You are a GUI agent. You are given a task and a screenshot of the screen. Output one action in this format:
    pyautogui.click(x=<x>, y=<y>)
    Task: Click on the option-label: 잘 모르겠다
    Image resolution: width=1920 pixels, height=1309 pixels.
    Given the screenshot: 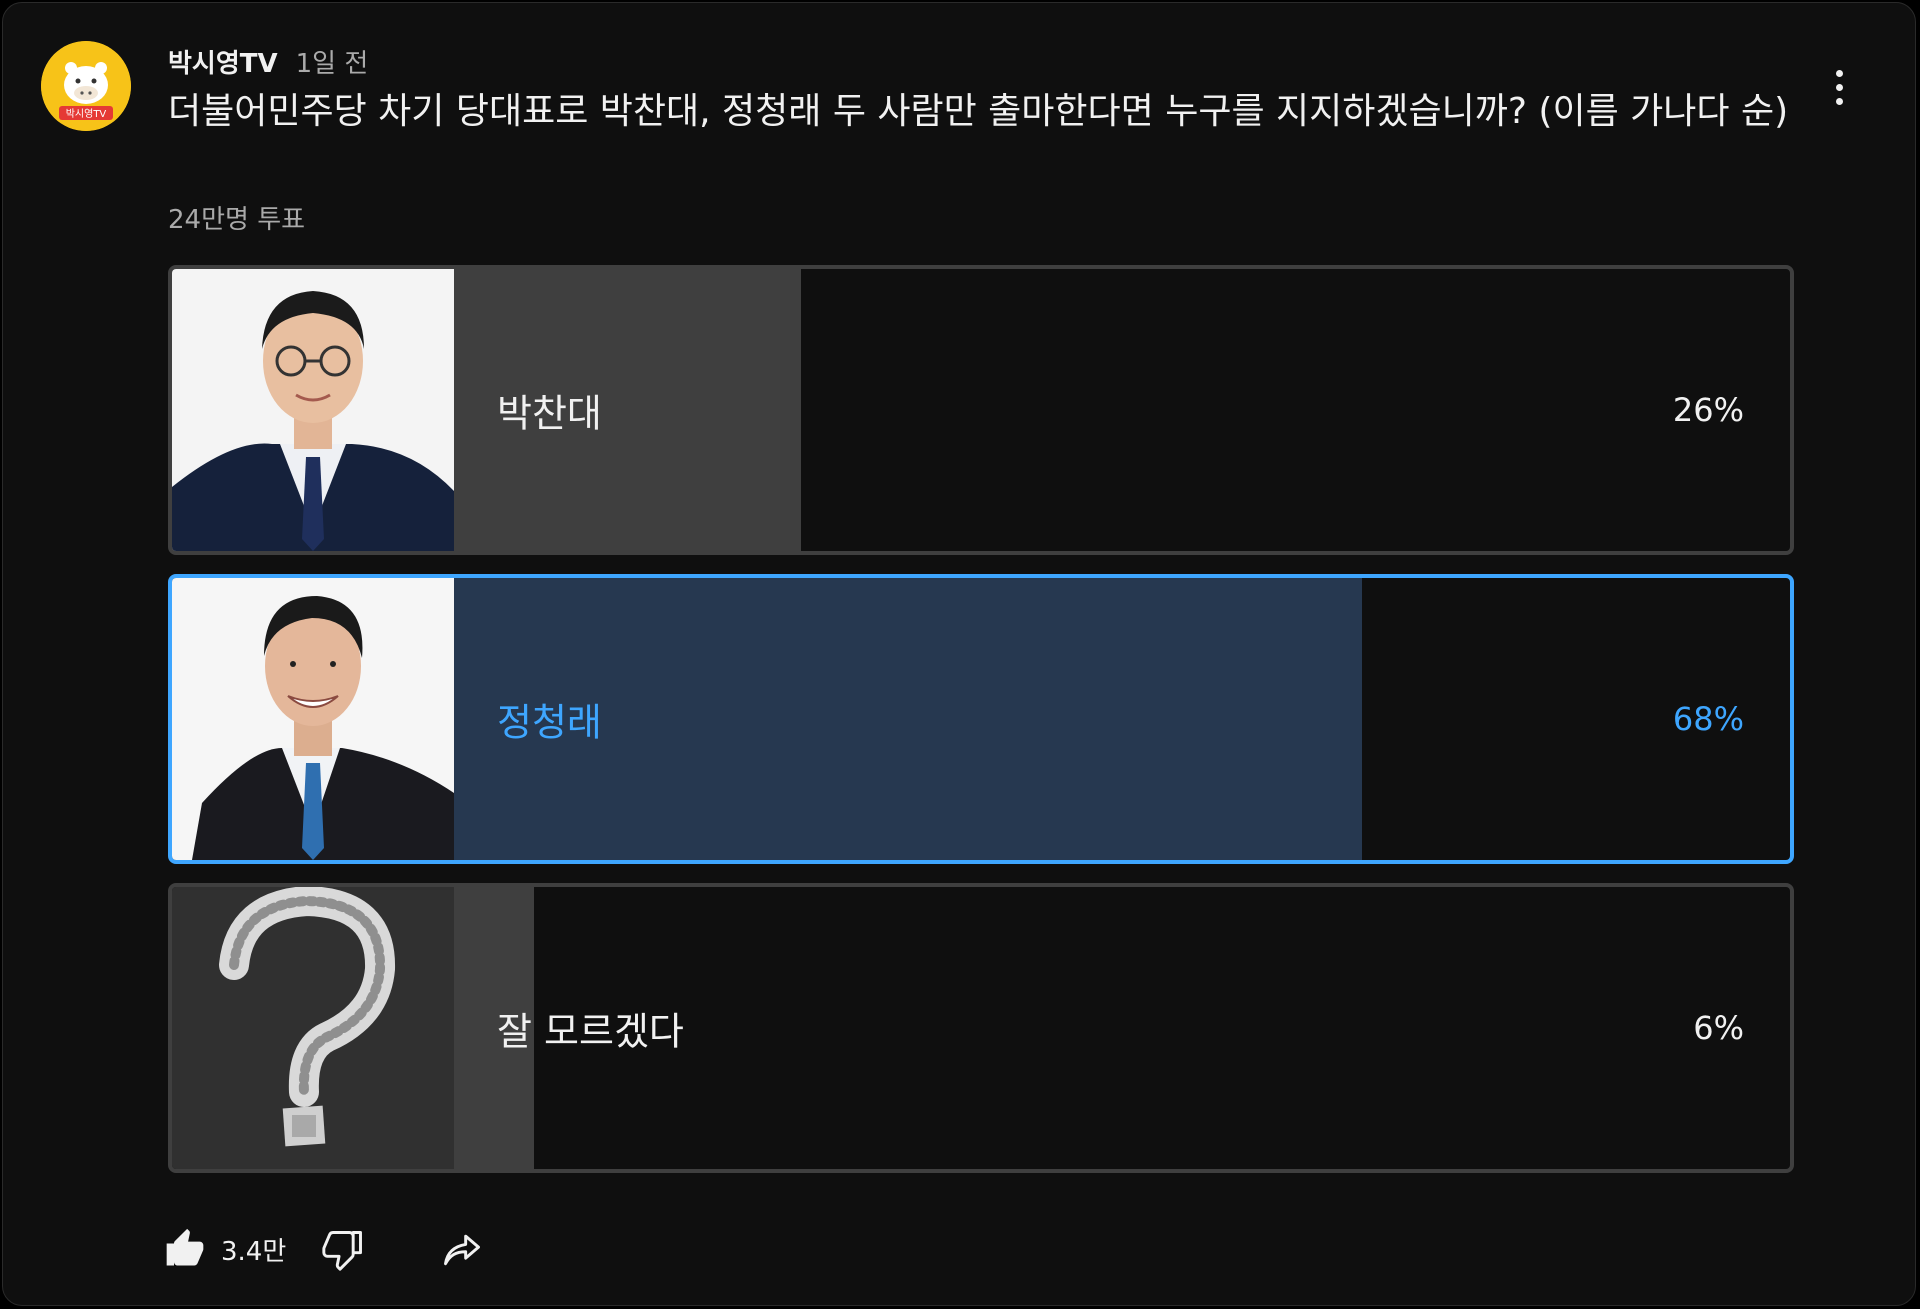 What is the action you would take?
    pyautogui.click(x=590, y=1031)
    